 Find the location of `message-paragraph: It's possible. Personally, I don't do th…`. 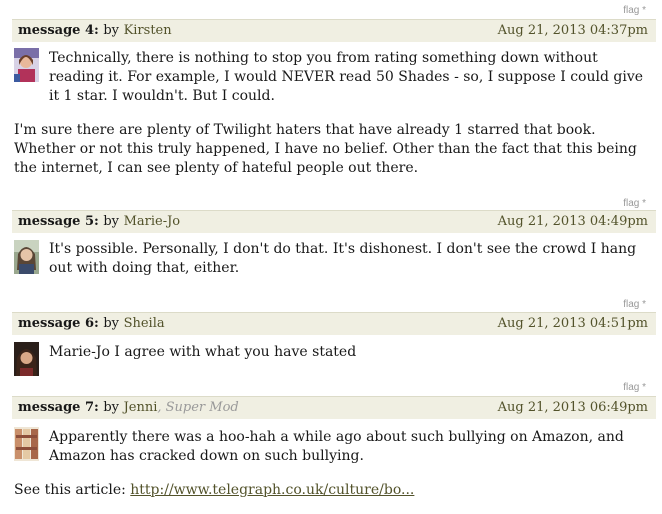

message-paragraph: It's possible. Personally, I don't do th… is located at coordinates (343, 258).